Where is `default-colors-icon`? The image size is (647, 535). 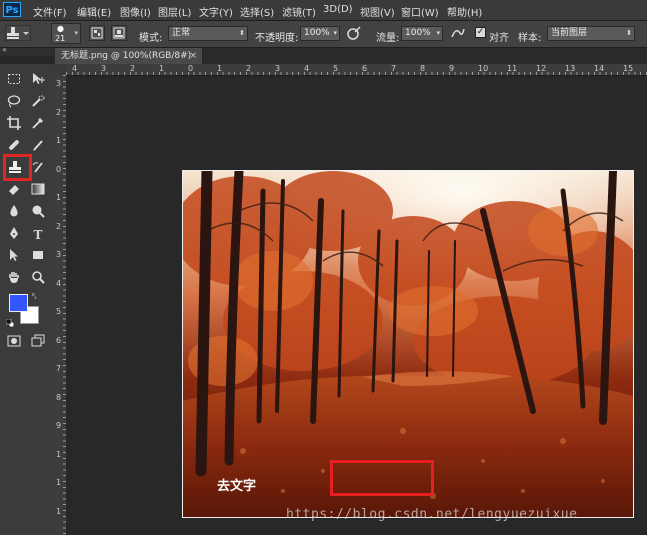
default-colors-icon is located at coordinates (10, 323).